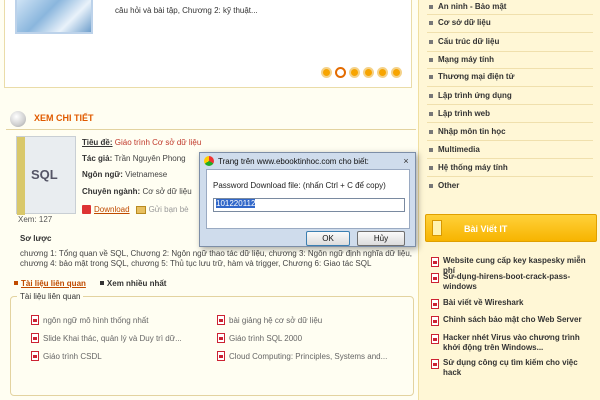 The image size is (600, 400). I want to click on related-item: Giáo trình SQL 2000, so click(259, 338).